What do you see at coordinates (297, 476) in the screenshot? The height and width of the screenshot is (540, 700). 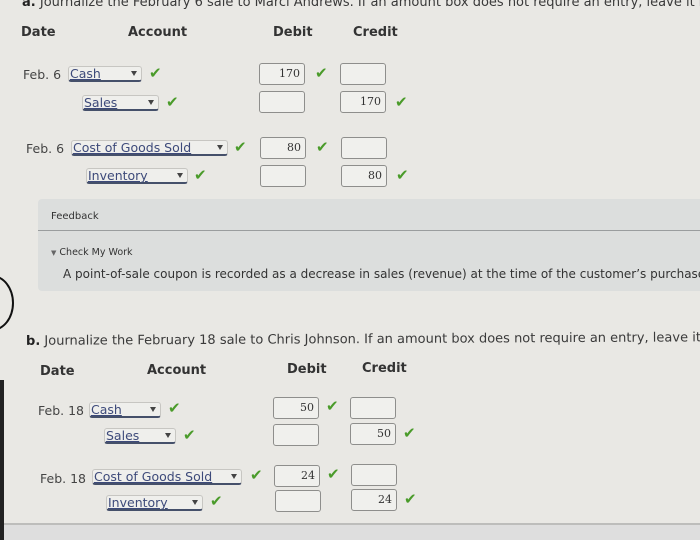 I see `debit-input: 24` at bounding box center [297, 476].